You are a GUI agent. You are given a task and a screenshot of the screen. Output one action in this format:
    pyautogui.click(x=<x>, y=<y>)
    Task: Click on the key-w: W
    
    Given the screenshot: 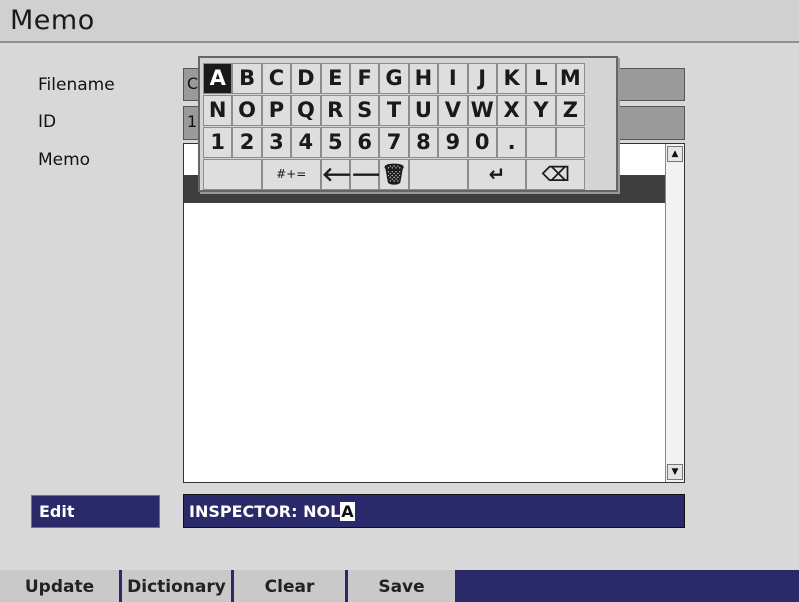 What is the action you would take?
    pyautogui.click(x=482, y=110)
    